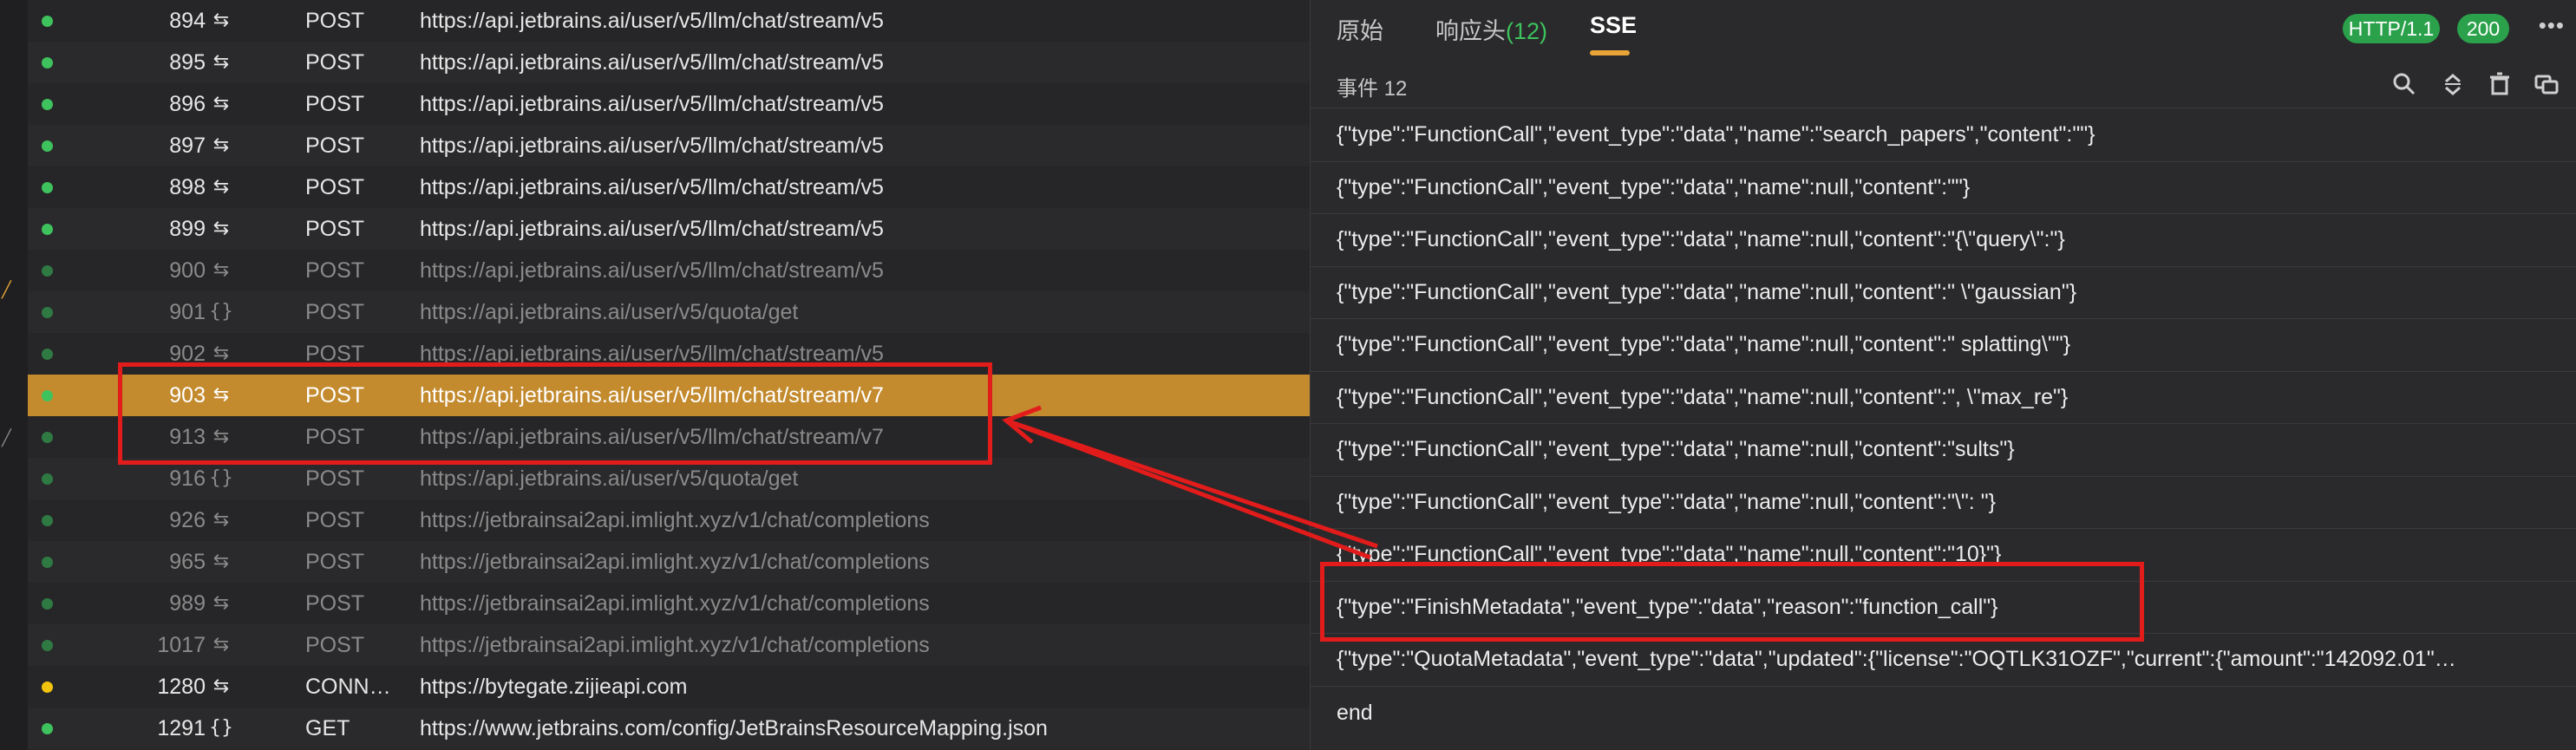  Describe the element at coordinates (2391, 28) in the screenshot. I see `protocol-badge: HTTP/1.1` at that location.